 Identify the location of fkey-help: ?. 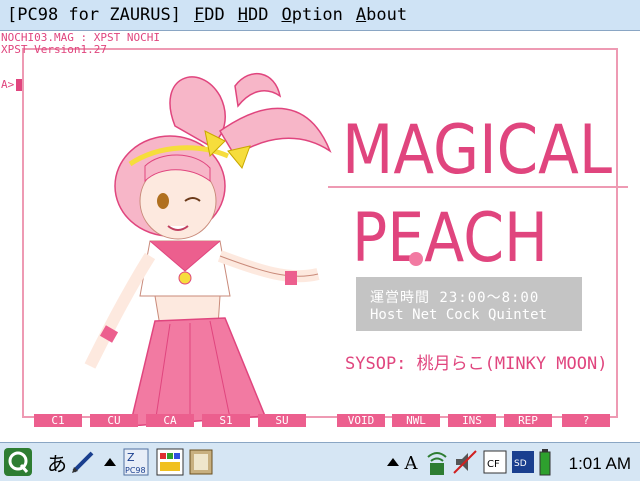
(586, 420).